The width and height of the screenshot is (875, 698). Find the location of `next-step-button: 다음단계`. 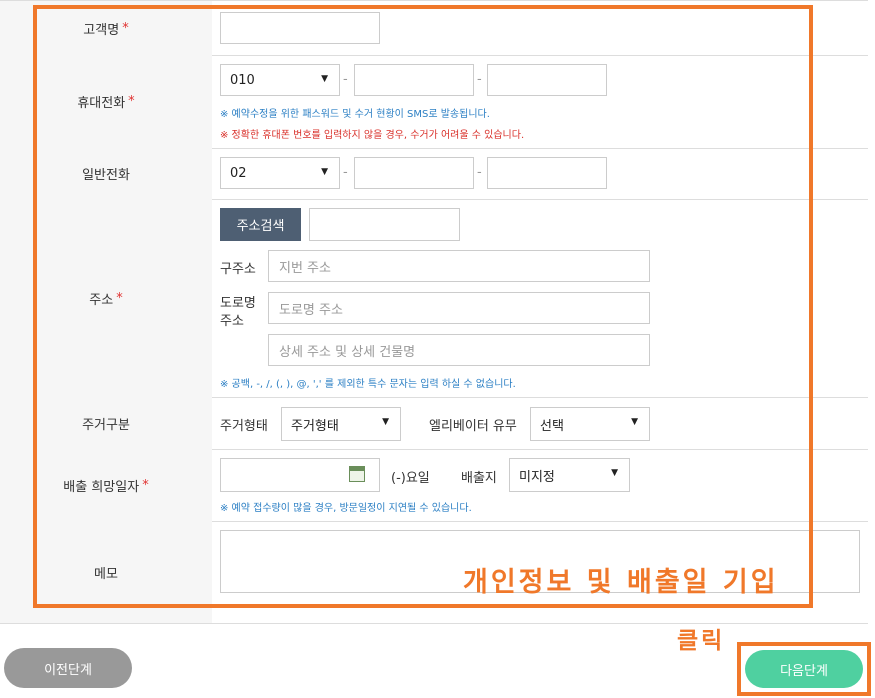

next-step-button: 다음단계 is located at coordinates (804, 669).